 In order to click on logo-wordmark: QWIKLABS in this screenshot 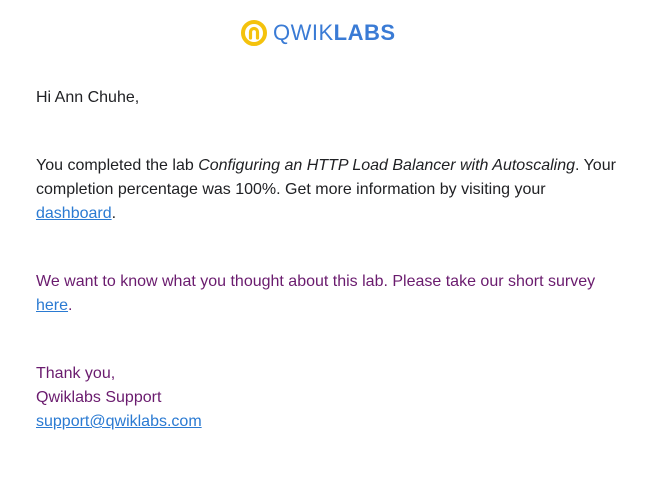, I will do `click(334, 33)`.